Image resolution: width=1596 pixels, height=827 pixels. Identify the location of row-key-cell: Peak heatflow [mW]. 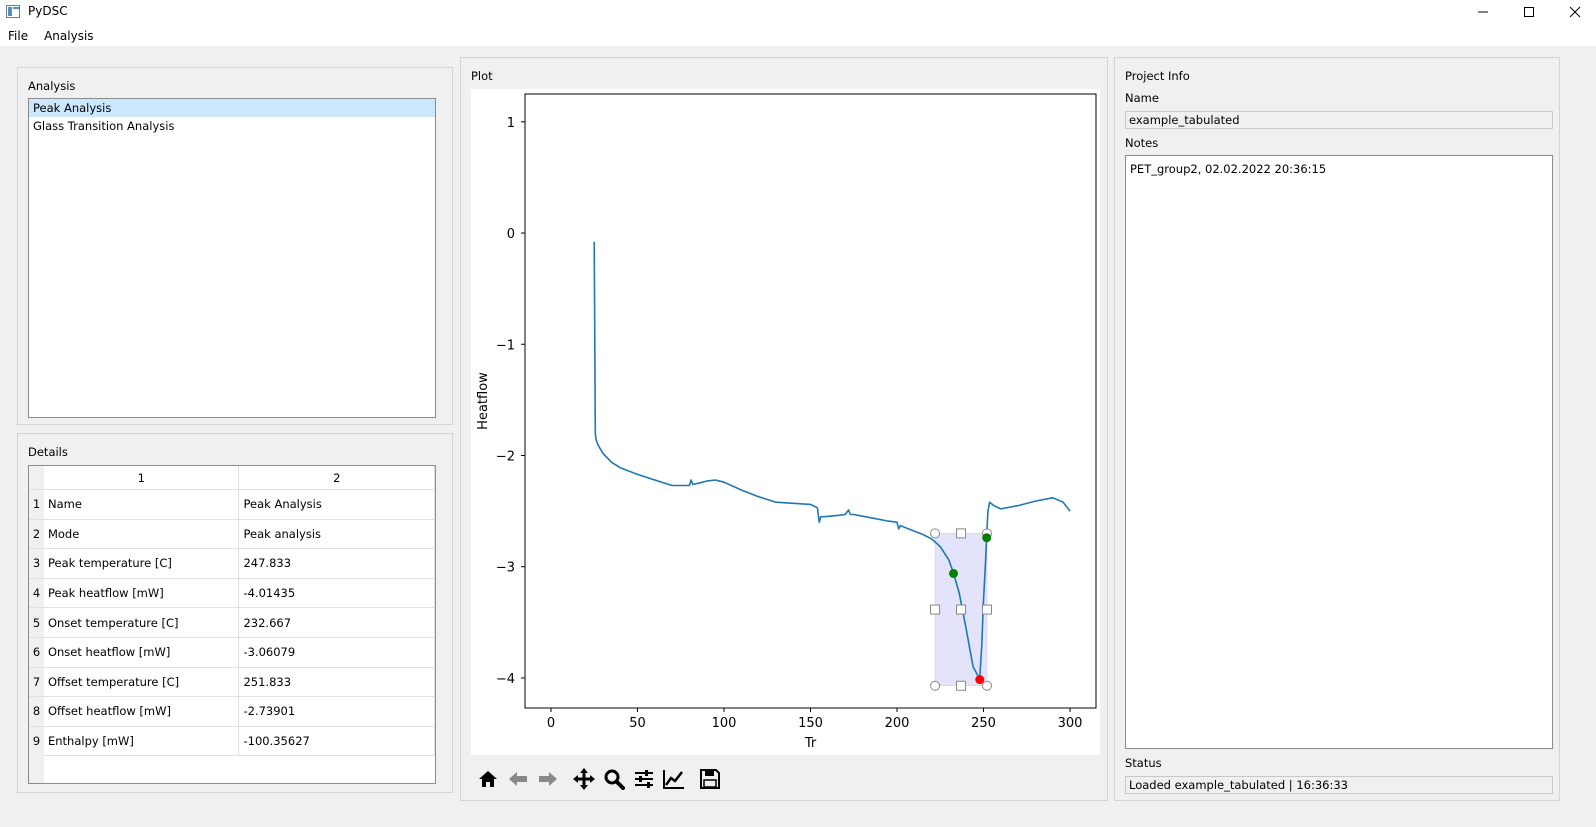
(142, 593).